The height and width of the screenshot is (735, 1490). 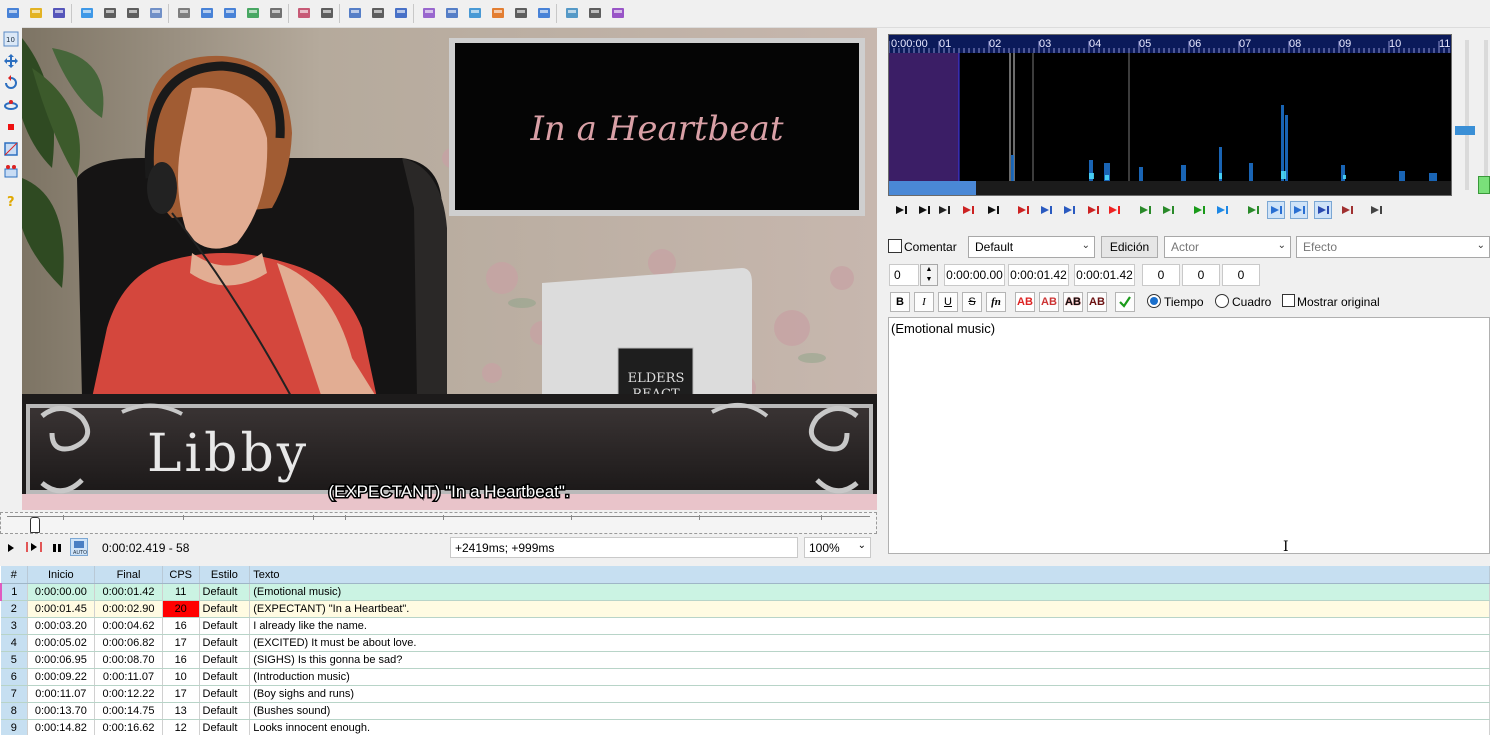 What do you see at coordinates (929, 275) in the screenshot?
I see `layer-spin-arrows: ▲ ▼` at bounding box center [929, 275].